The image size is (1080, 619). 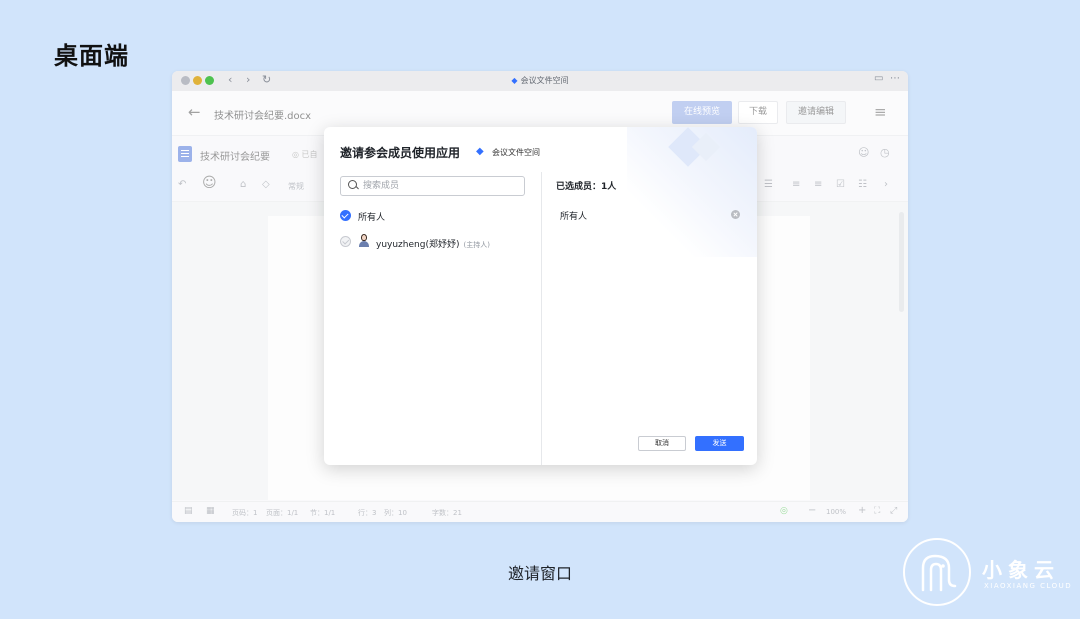 I want to click on title-bar: ‹ › ↻ ◆ 会议文件空间 ▭ ⋯, so click(x=540, y=81).